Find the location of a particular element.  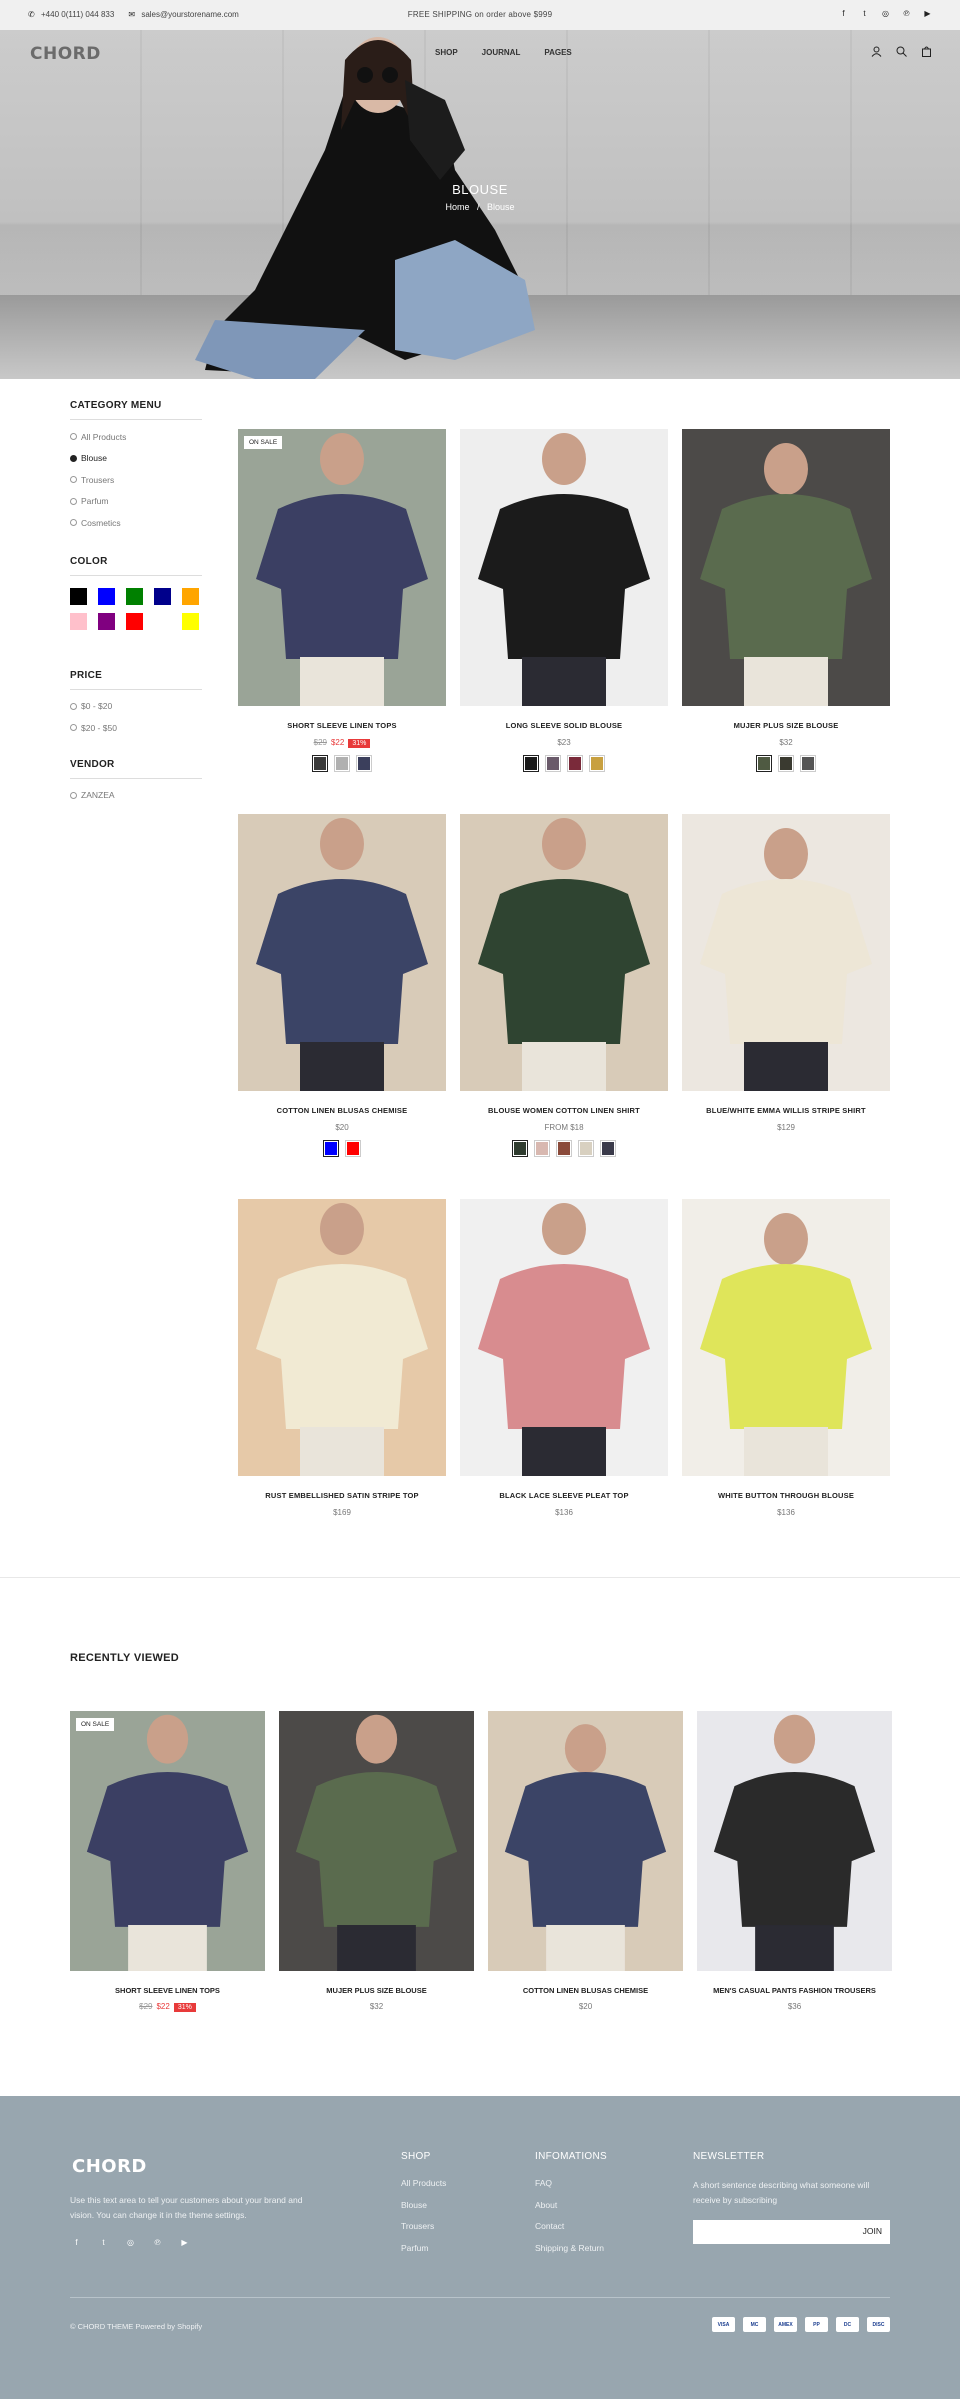

product-card: LONG SLEEVE SOLID BLOUSE $23 is located at coordinates (564, 600).